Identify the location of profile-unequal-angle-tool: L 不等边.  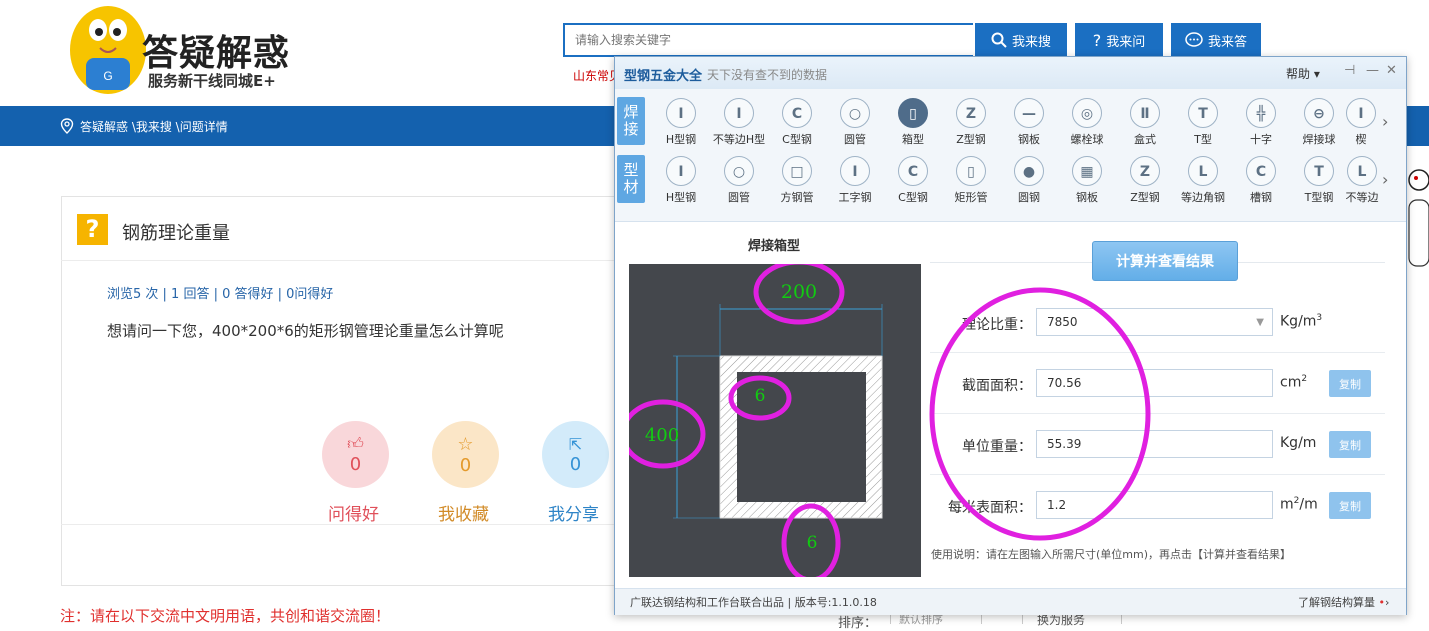
(1362, 180).